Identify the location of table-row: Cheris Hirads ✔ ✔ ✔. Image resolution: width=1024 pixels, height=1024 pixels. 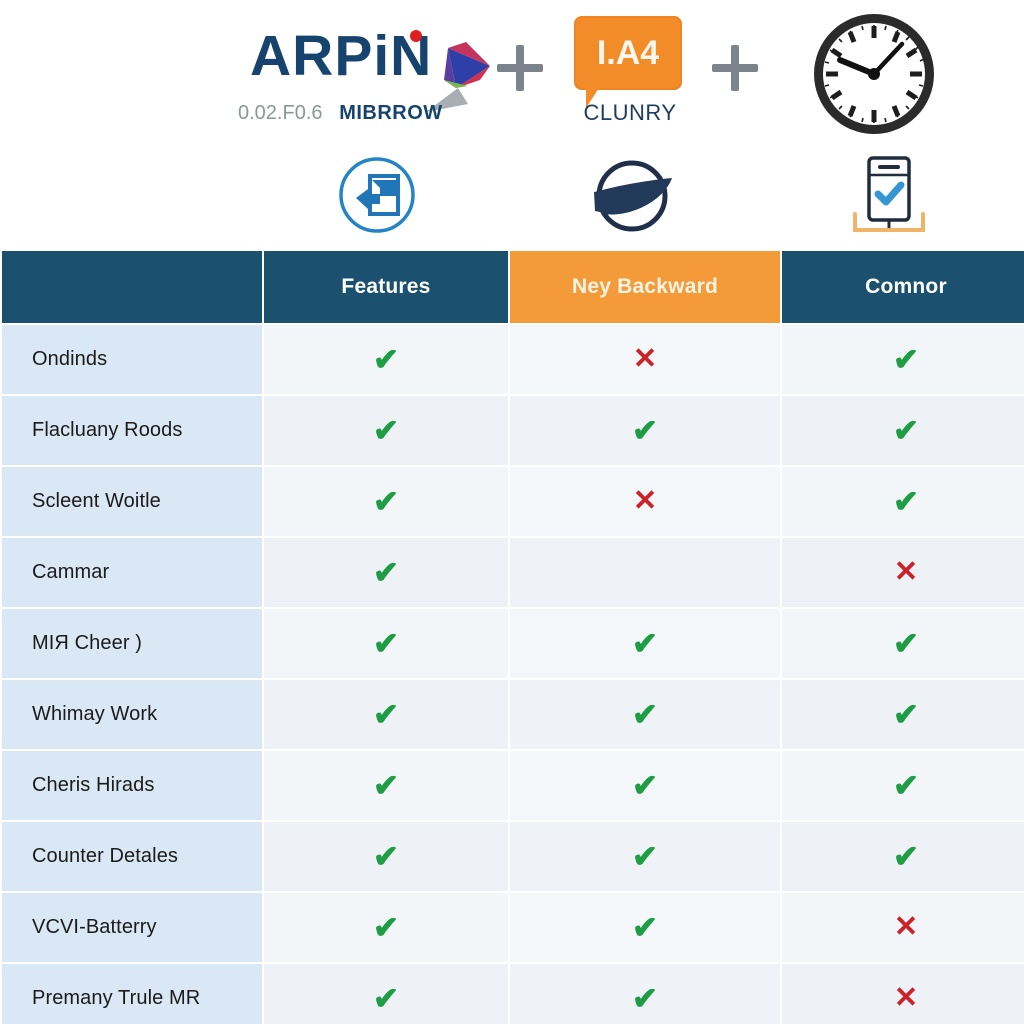
(513, 785).